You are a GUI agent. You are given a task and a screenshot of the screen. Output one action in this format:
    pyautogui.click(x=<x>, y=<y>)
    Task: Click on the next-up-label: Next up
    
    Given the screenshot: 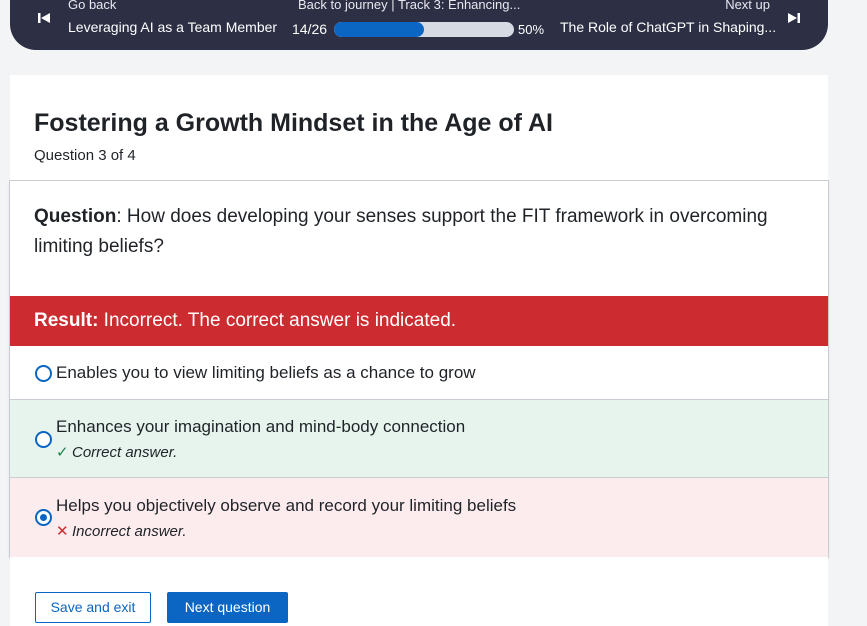 What is the action you would take?
    pyautogui.click(x=747, y=6)
    